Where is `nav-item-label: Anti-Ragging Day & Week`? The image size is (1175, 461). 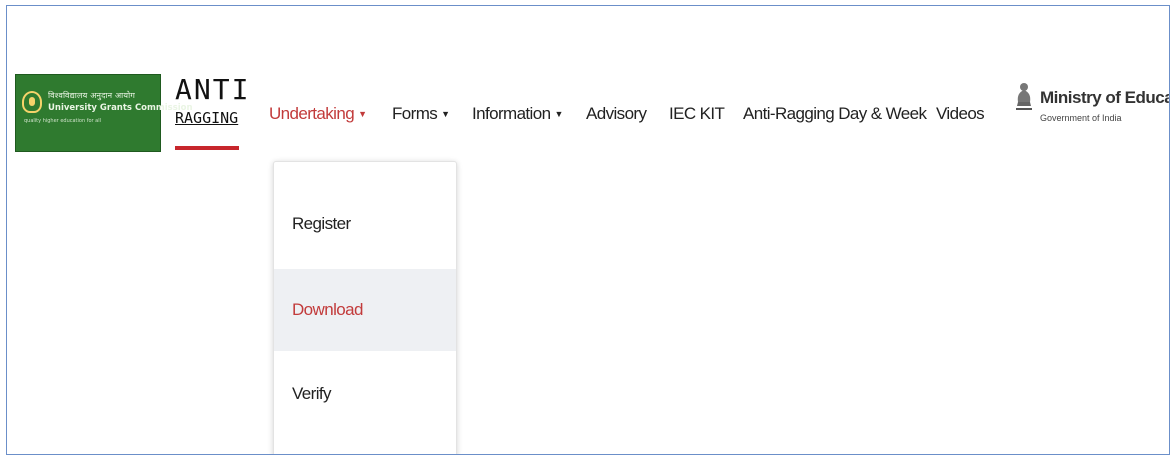 nav-item-label: Anti-Ragging Day & Week is located at coordinates (835, 113).